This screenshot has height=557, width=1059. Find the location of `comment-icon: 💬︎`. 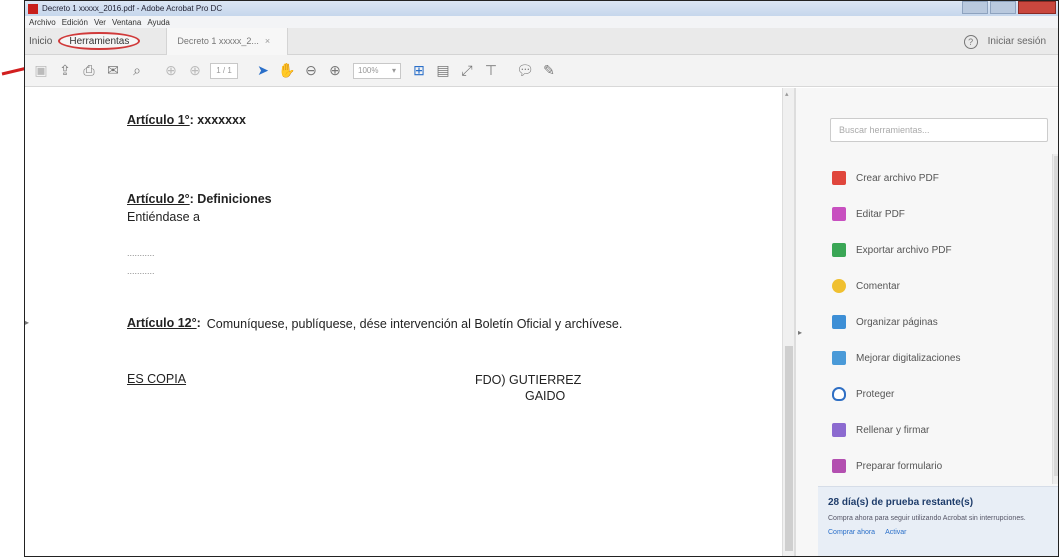

comment-icon: 💬︎ is located at coordinates (525, 71).